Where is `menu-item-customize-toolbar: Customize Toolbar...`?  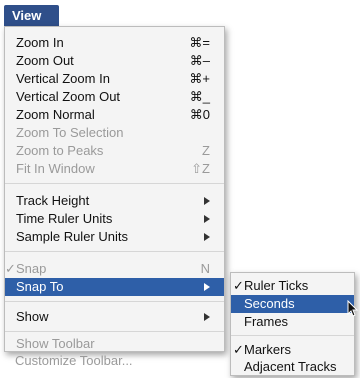 menu-item-customize-toolbar: Customize Toolbar... is located at coordinates (114, 361).